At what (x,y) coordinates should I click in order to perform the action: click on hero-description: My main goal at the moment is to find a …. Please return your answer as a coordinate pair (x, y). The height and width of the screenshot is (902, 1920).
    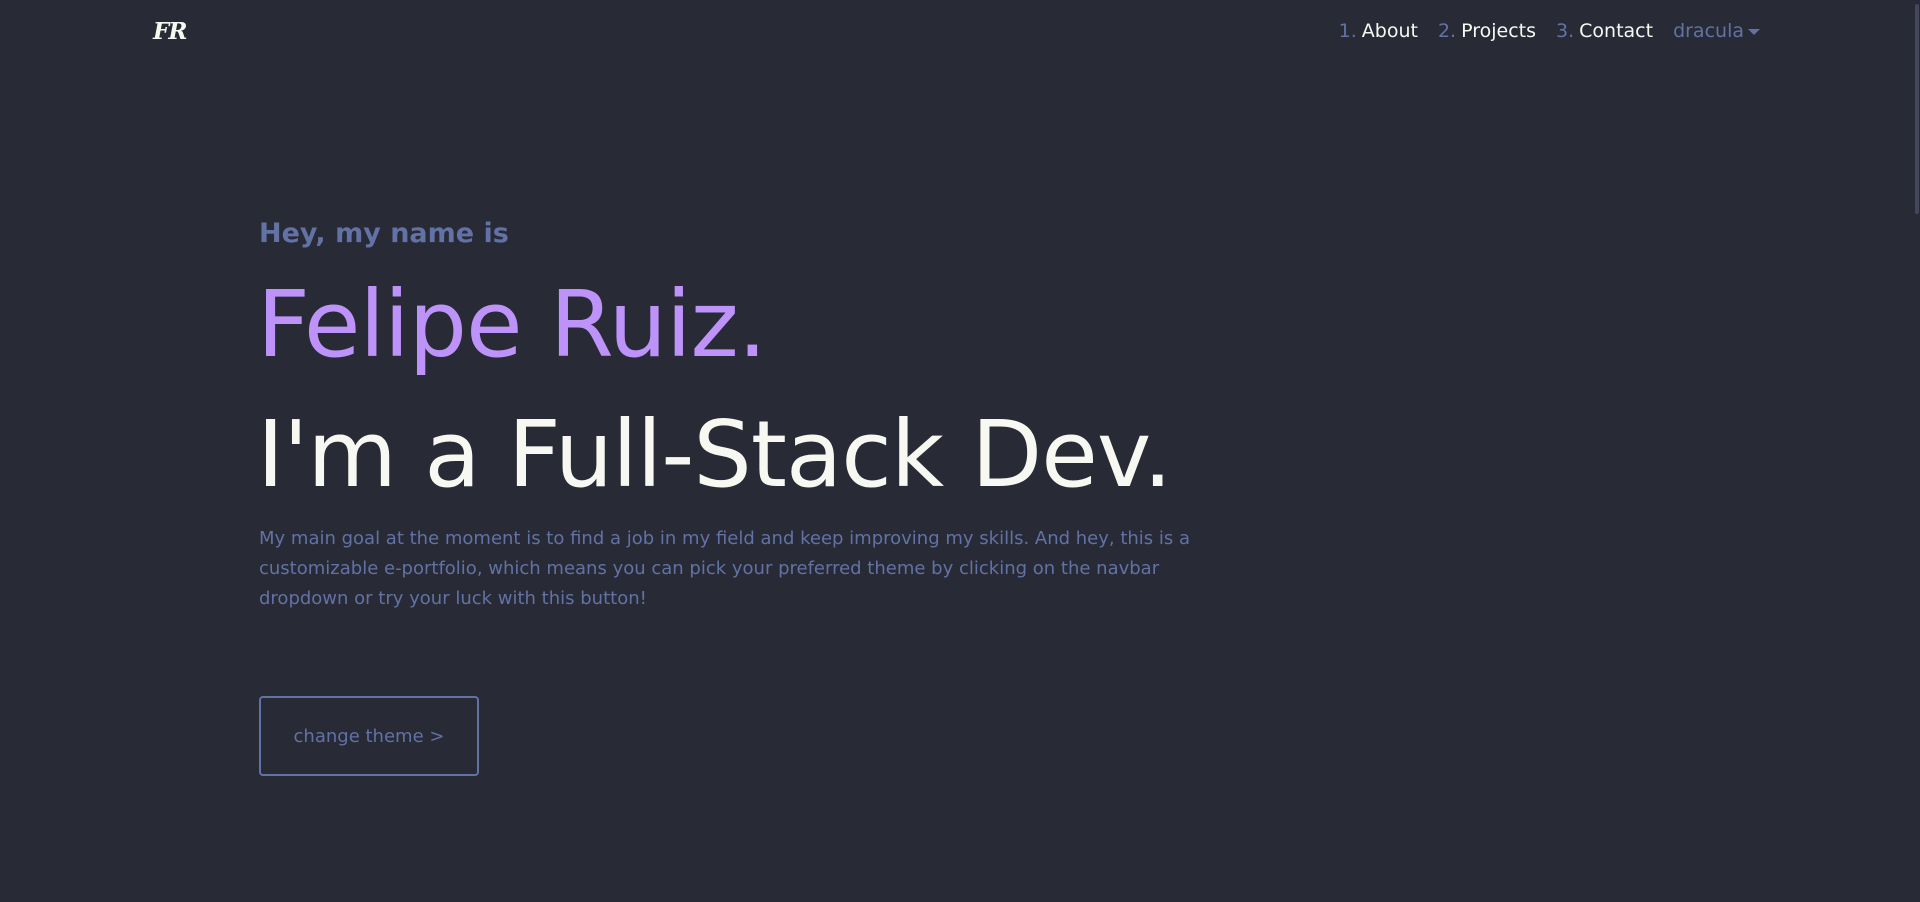
    Looking at the image, I should click on (725, 568).